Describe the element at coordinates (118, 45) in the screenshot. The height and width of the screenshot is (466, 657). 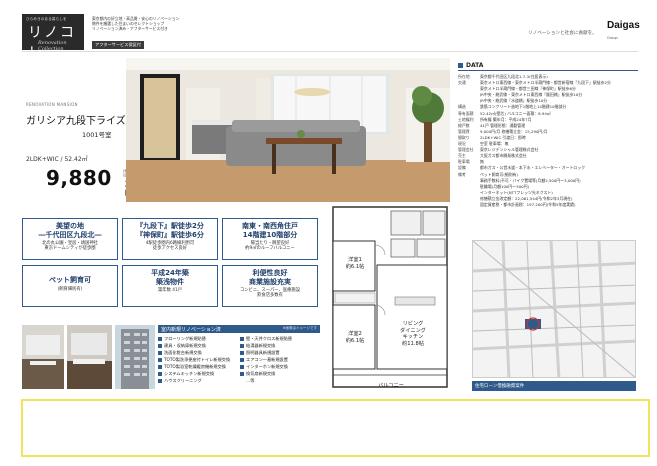
I see `after-service-badge: アフターサービス保証付` at that location.